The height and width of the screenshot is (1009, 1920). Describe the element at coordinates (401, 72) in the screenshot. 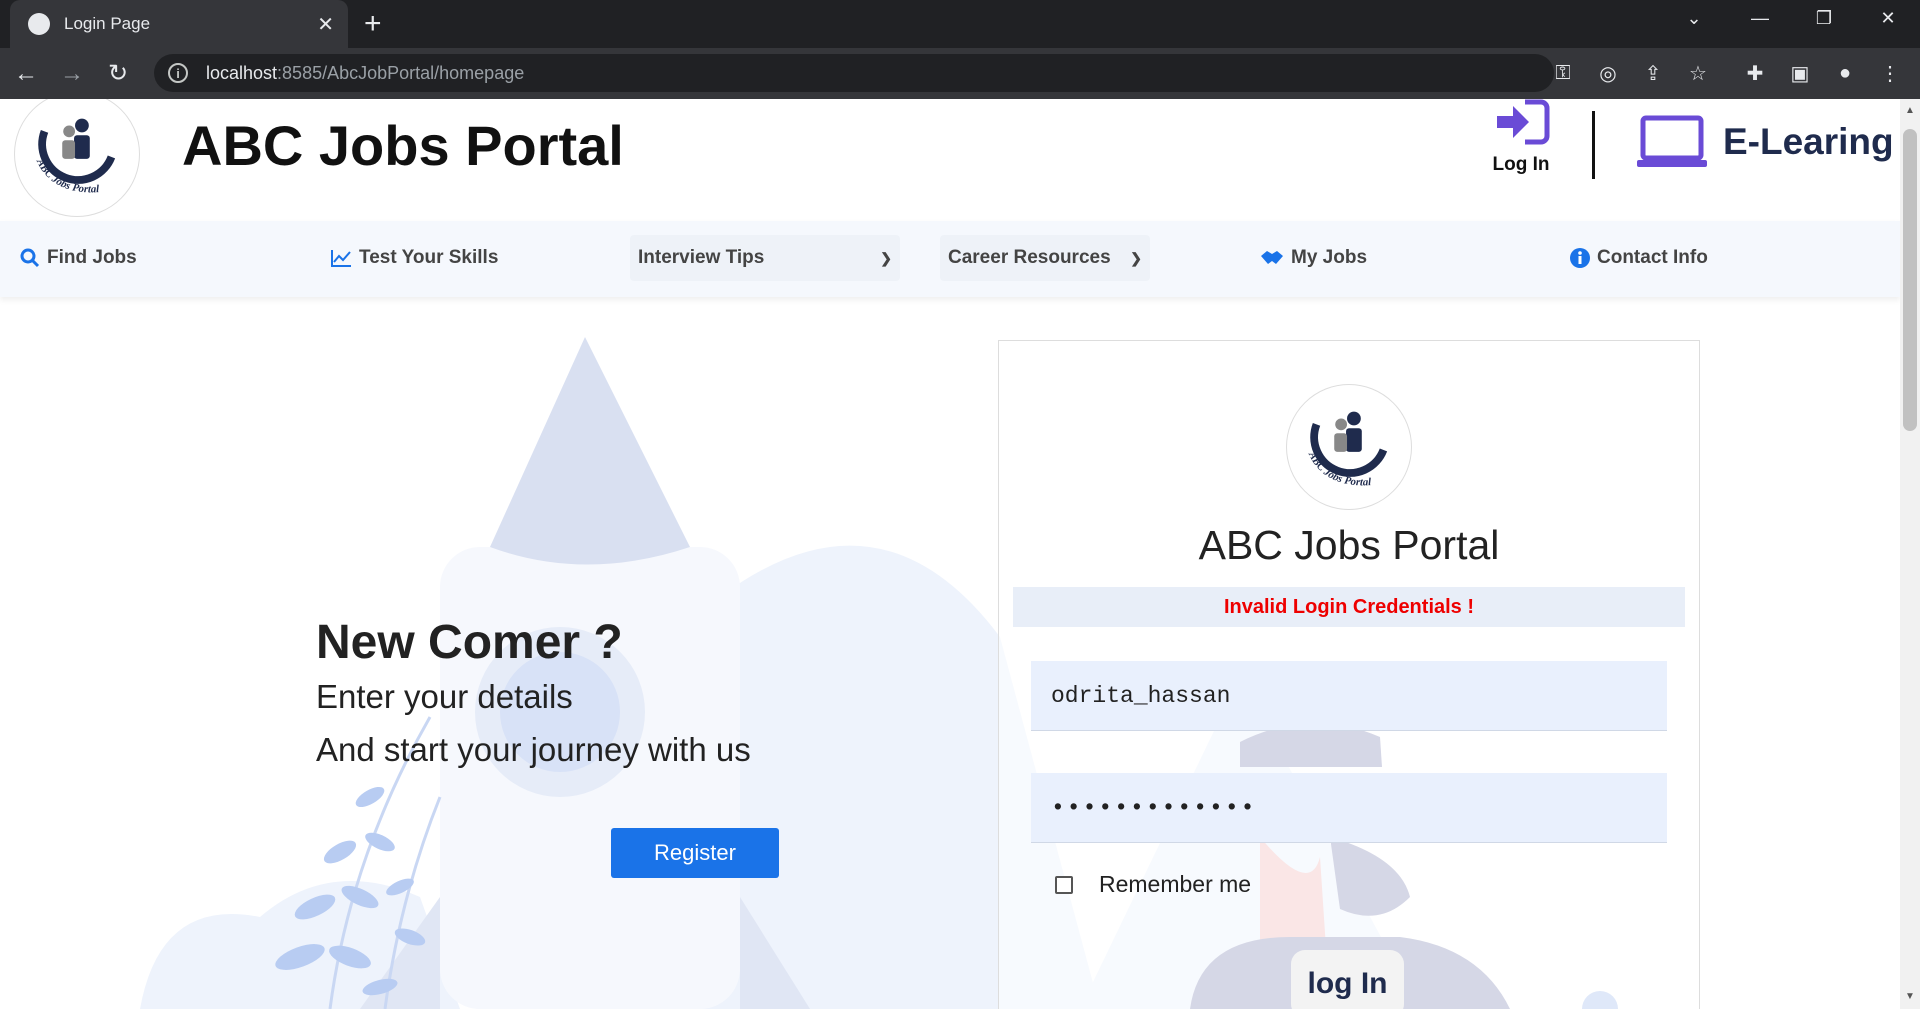

I see `url-path: :8585/AbcJobPortal/homepage` at that location.